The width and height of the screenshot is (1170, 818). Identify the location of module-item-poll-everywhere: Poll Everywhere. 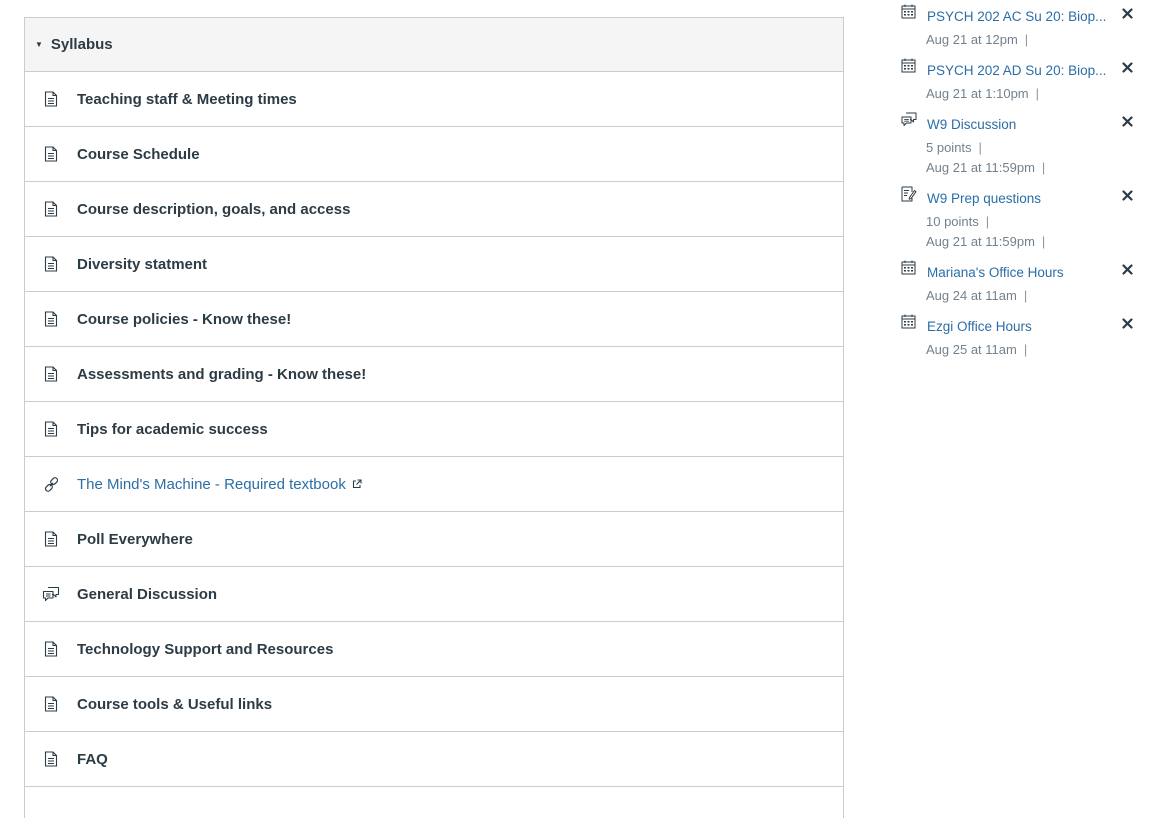
(434, 539).